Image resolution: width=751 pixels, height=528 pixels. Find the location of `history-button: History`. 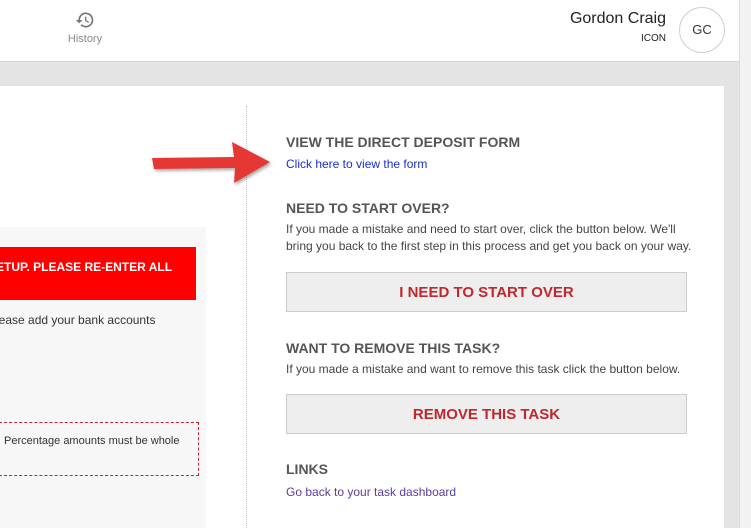

history-button: History is located at coordinates (85, 27).